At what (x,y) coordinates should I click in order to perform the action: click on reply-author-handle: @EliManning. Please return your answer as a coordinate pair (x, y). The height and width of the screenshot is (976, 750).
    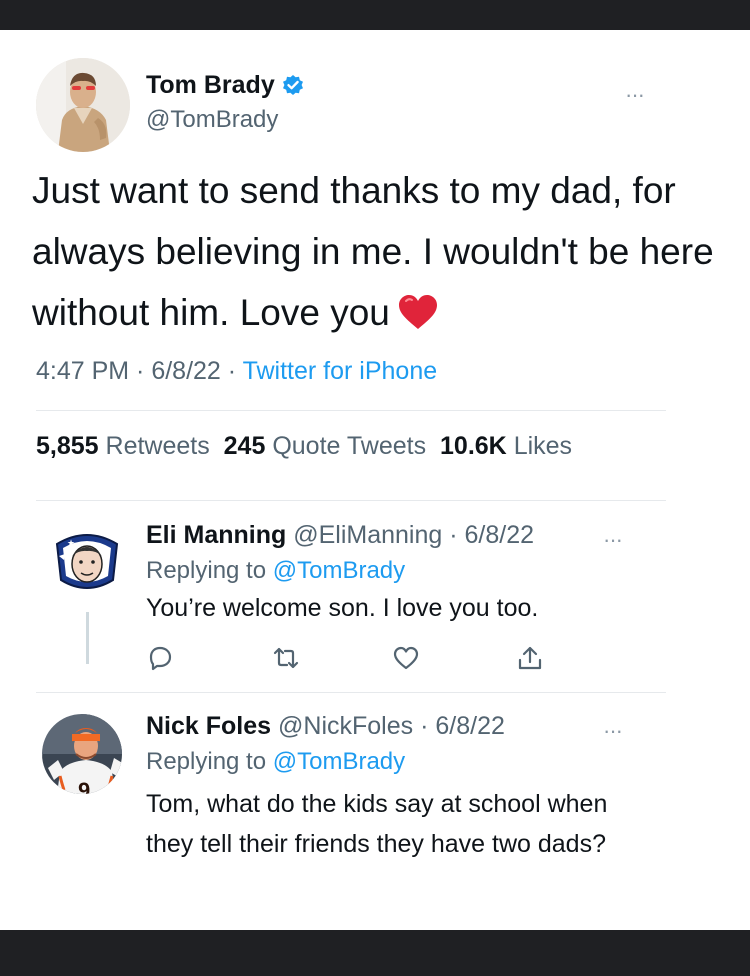
    Looking at the image, I should click on (367, 535).